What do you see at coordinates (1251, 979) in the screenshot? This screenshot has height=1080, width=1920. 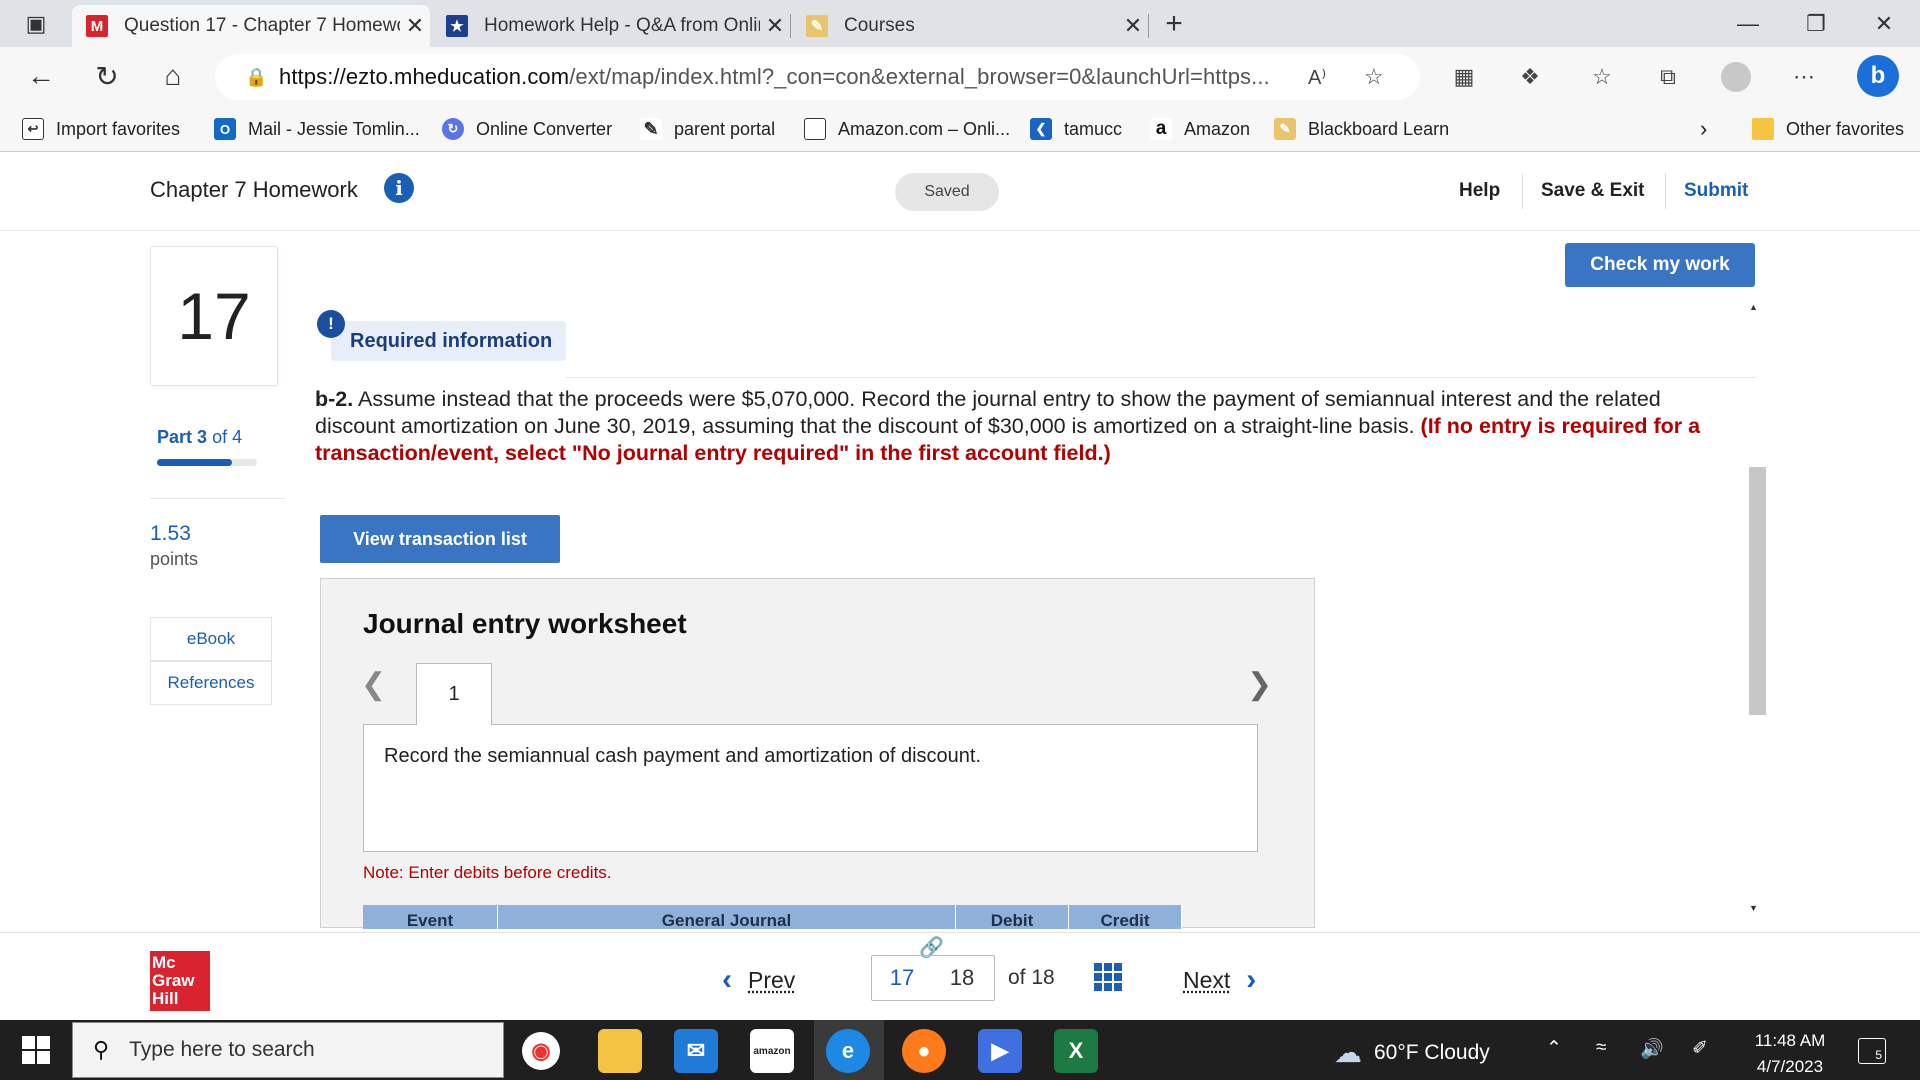 I see `chevron-right-icon: ›` at bounding box center [1251, 979].